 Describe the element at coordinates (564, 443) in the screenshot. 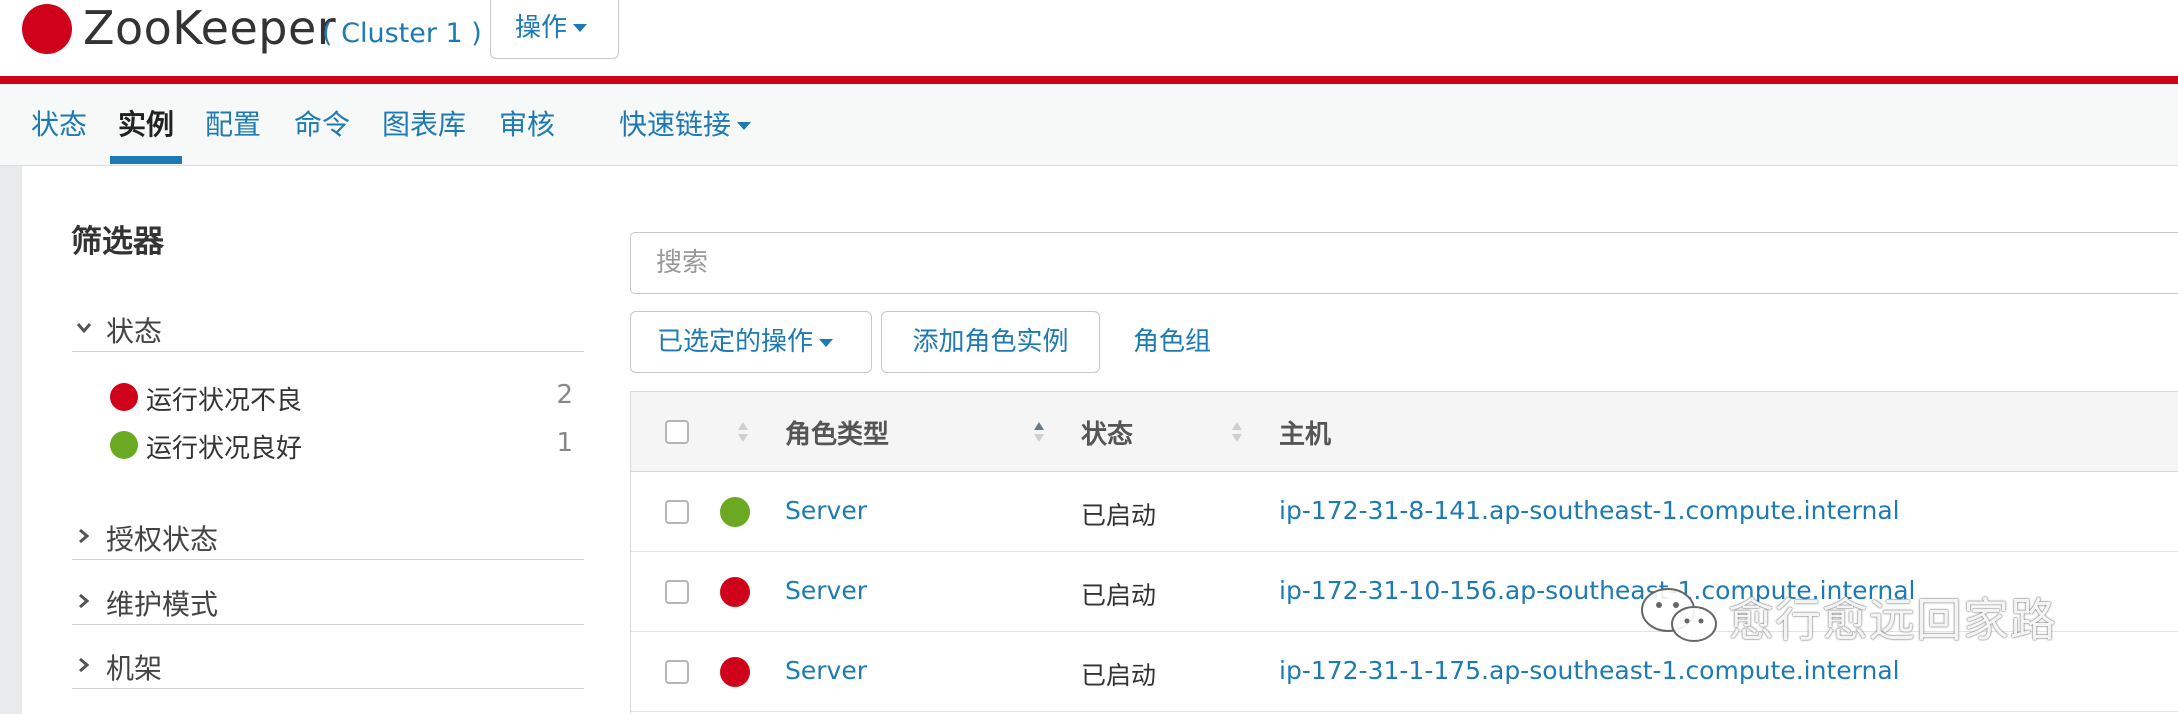

I see `filter-item-count: 1` at that location.